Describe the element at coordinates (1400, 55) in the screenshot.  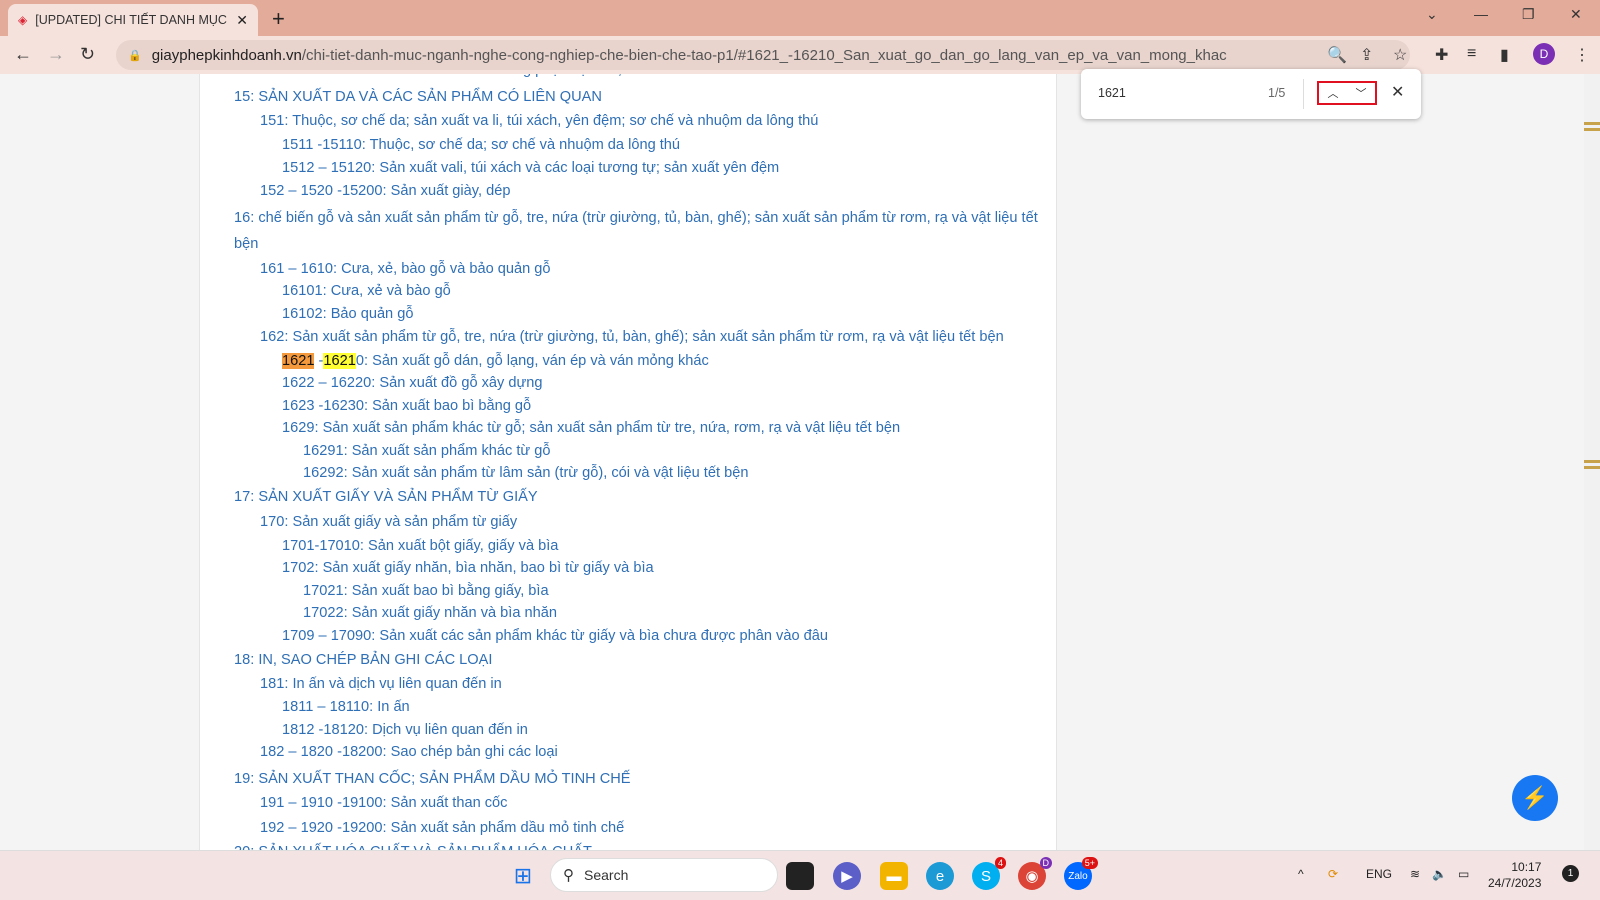
I see `bookmark-star-icon: ☆` at that location.